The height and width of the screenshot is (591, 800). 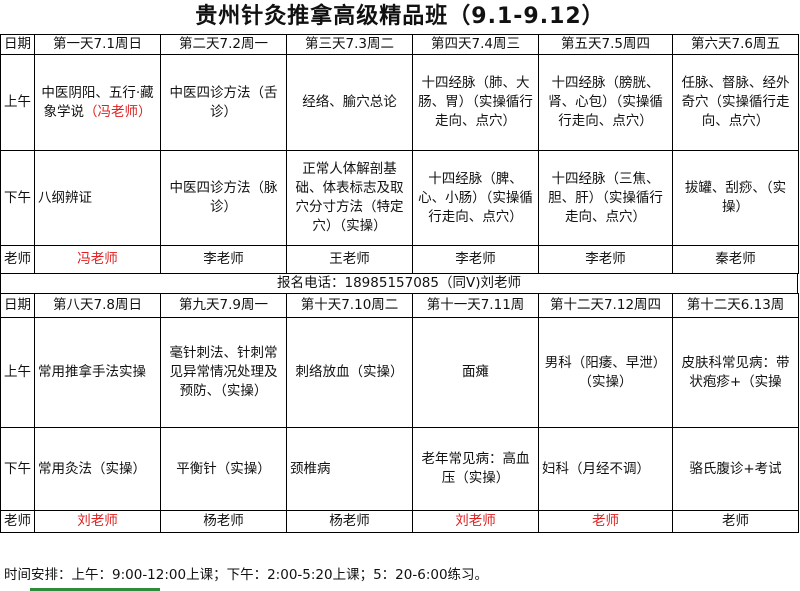 What do you see at coordinates (735, 372) in the screenshot?
I see `am-cell: 皮肤科常见病：带状疱疹+（实操` at bounding box center [735, 372].